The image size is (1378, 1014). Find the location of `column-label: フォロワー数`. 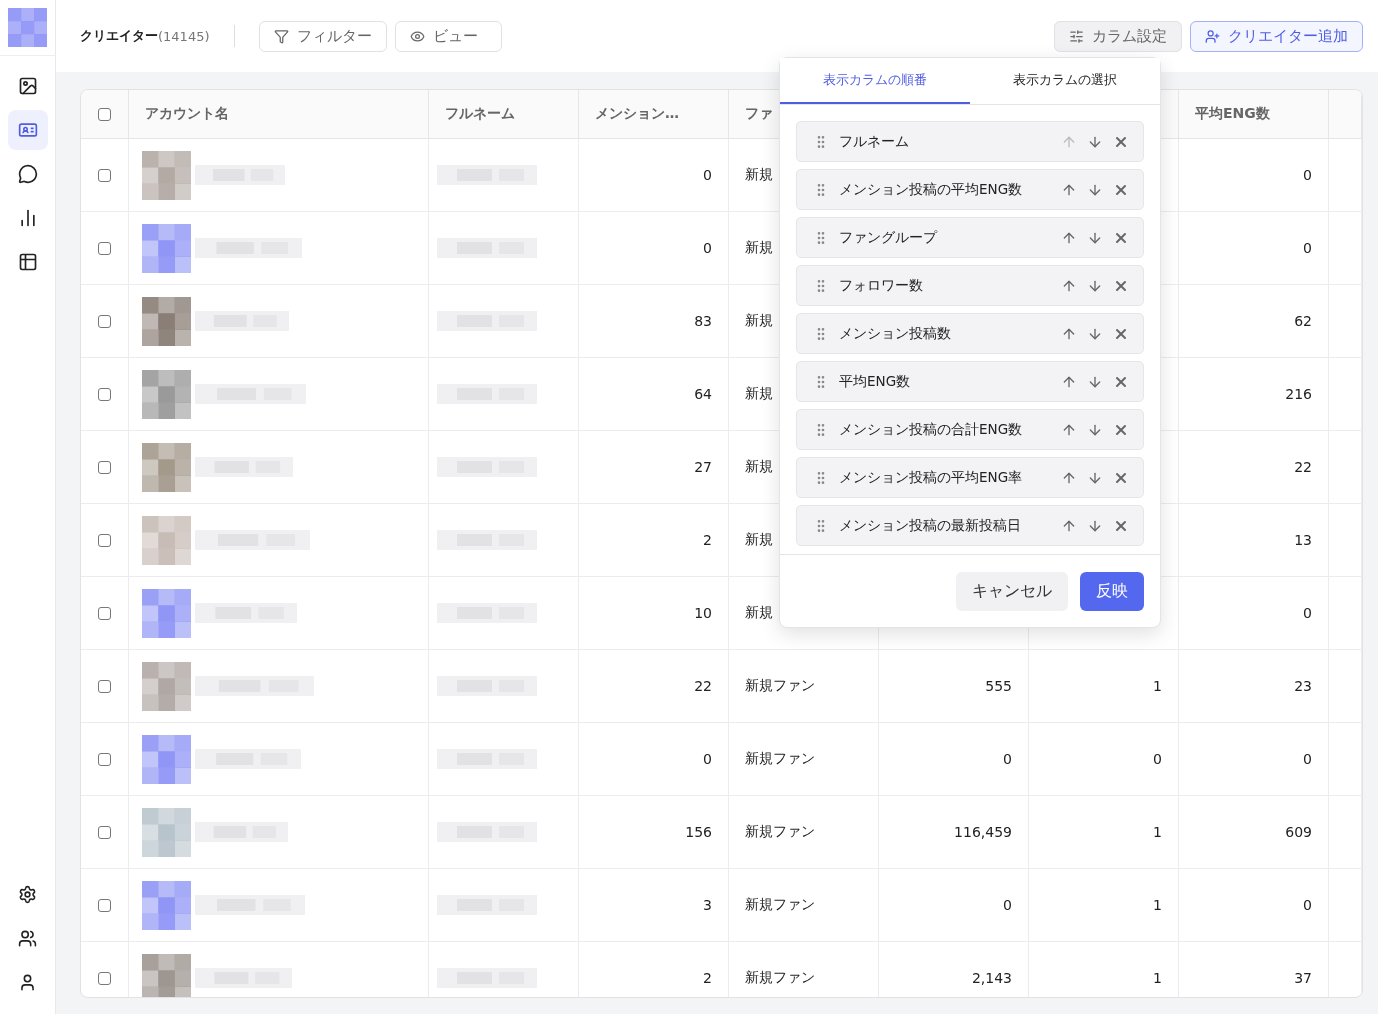

column-label: フォロワー数 is located at coordinates (881, 285).